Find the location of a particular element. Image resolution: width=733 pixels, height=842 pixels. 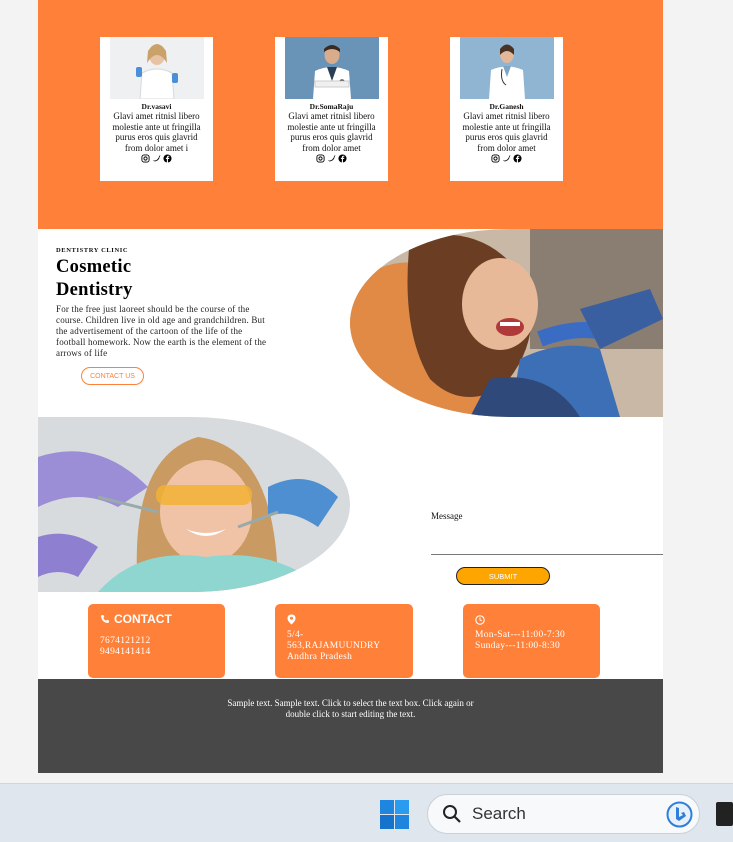

search-placeholder: Search is located at coordinates (499, 813).